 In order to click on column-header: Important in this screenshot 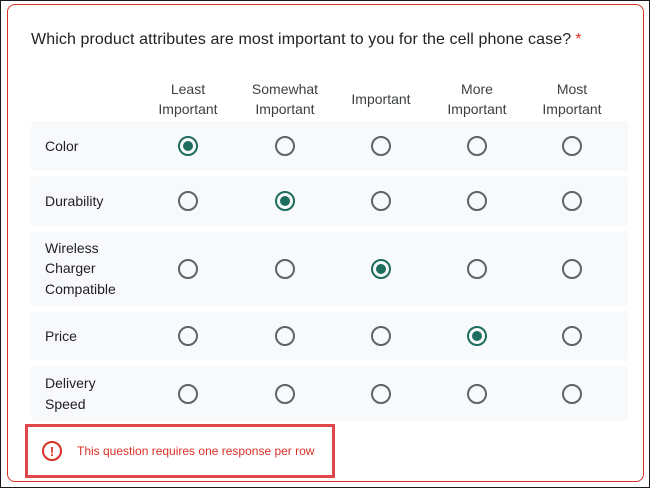, I will do `click(381, 99)`.